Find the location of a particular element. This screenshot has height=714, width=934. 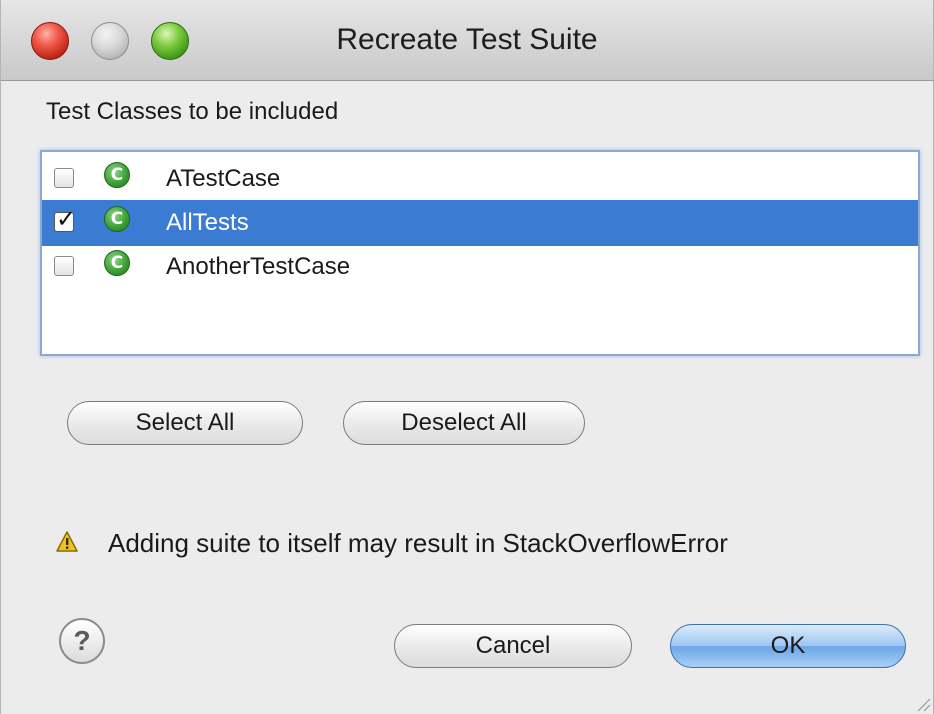

list-item-alltests: ✓ C AllTests is located at coordinates (480, 223).